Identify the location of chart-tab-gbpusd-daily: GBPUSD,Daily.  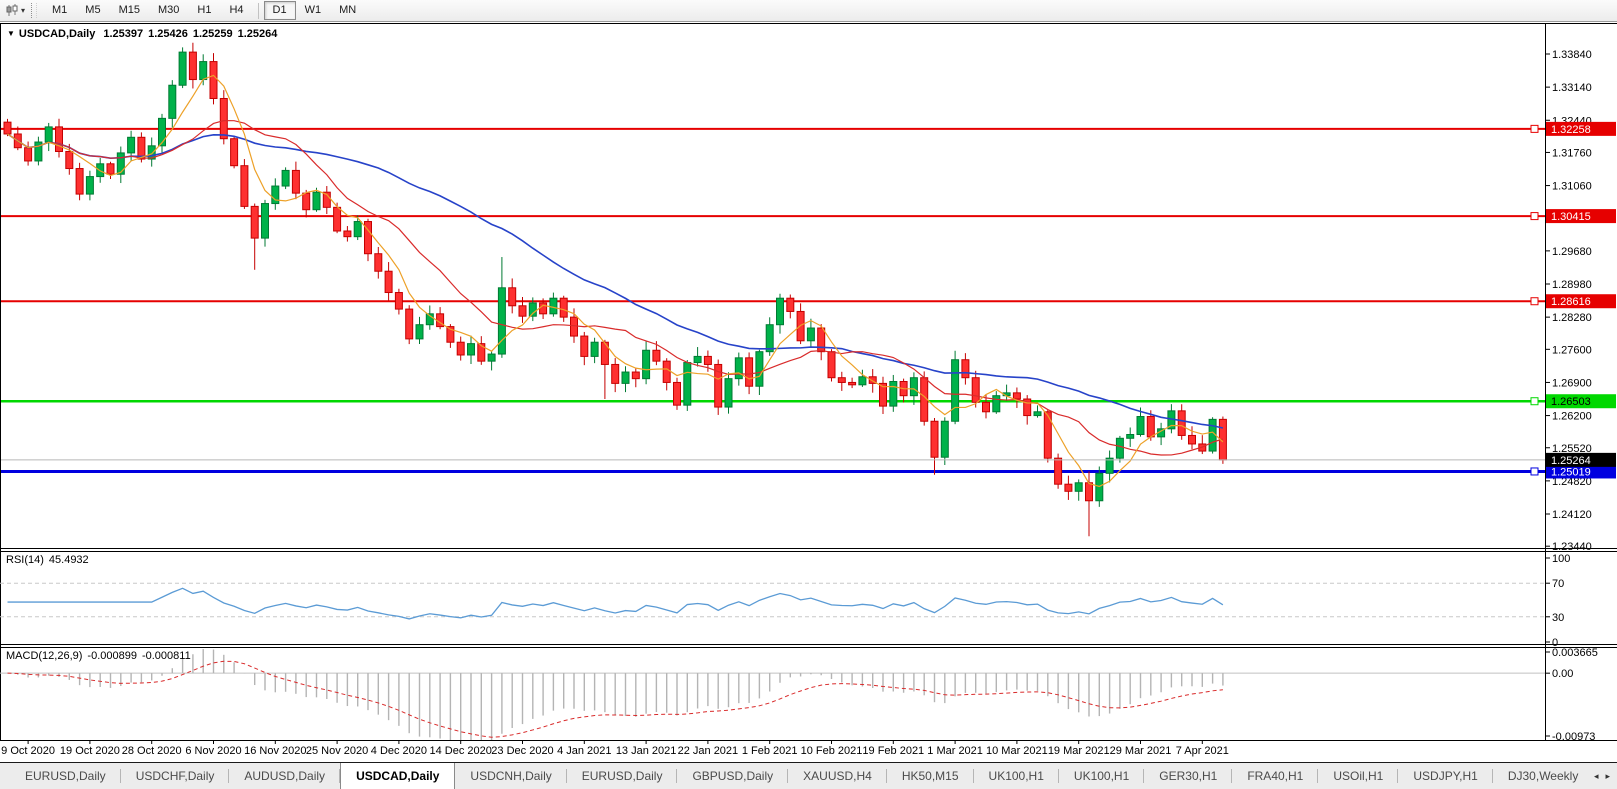
(732, 776).